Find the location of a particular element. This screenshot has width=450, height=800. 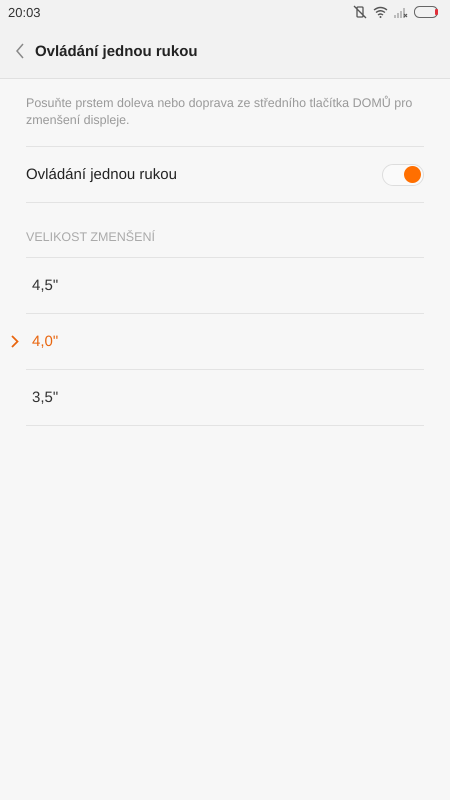

vibrate-off-icon is located at coordinates (360, 12).